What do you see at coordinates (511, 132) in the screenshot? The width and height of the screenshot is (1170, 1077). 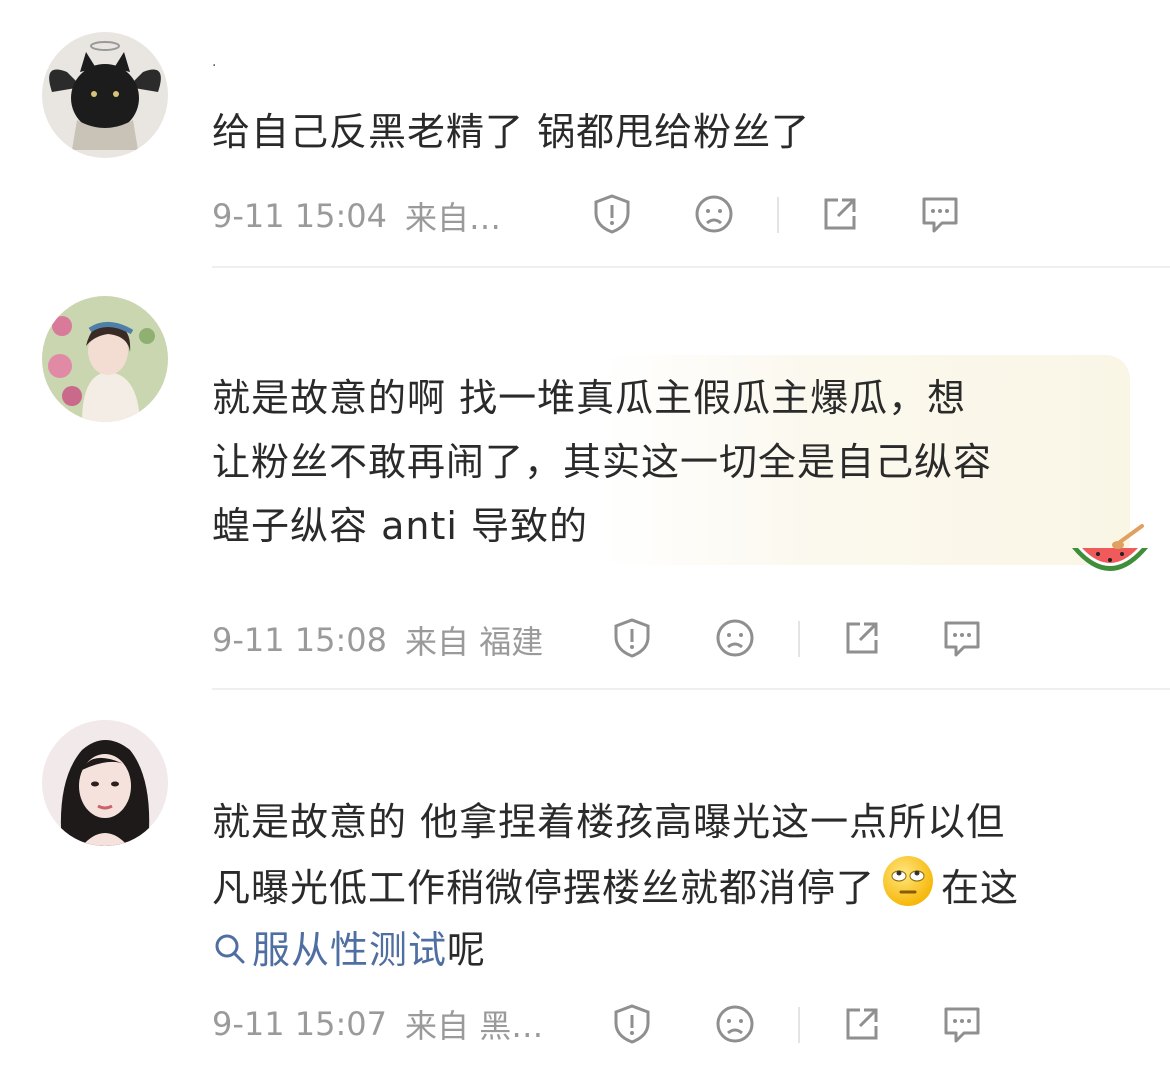 I see `comment-text: 给自己反黑老精了 锅都甩给粉丝了` at bounding box center [511, 132].